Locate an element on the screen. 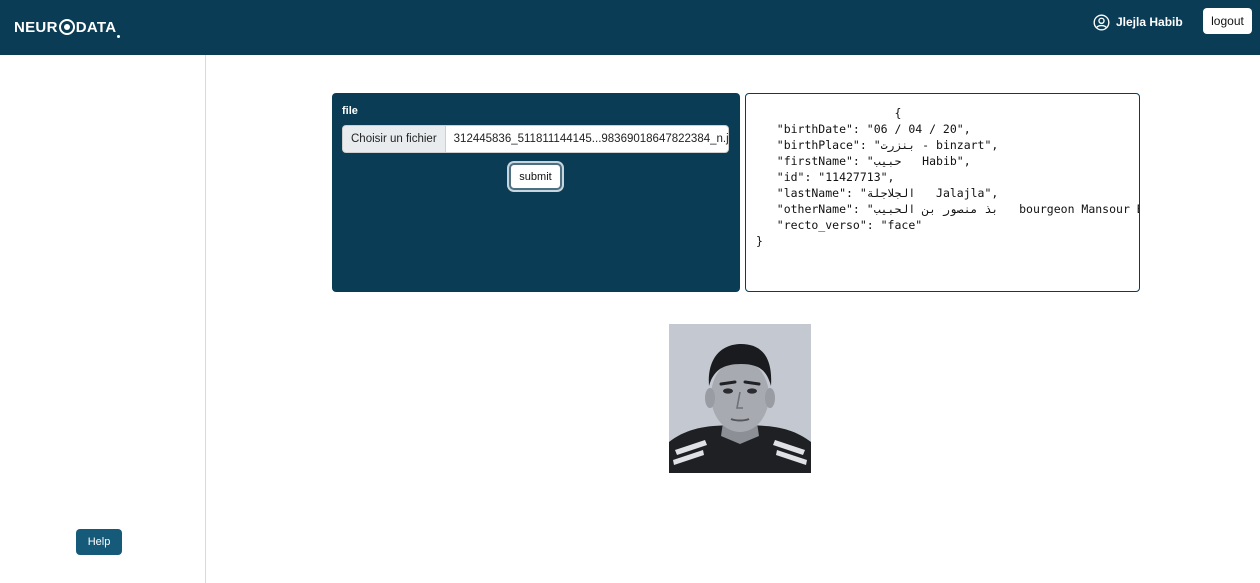  top-navbar: NEUR DATA Jlejla Habib logout is located at coordinates (630, 27).